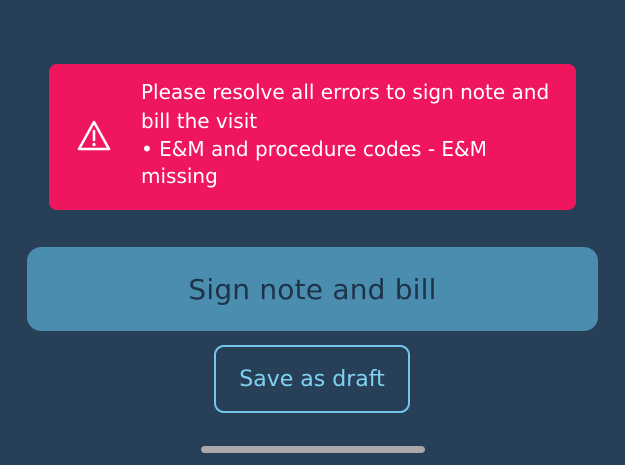 Image resolution: width=625 pixels, height=465 pixels. What do you see at coordinates (314, 162) in the screenshot?
I see `error-bullet-item: • E&M and procedure codes - E&M missing` at bounding box center [314, 162].